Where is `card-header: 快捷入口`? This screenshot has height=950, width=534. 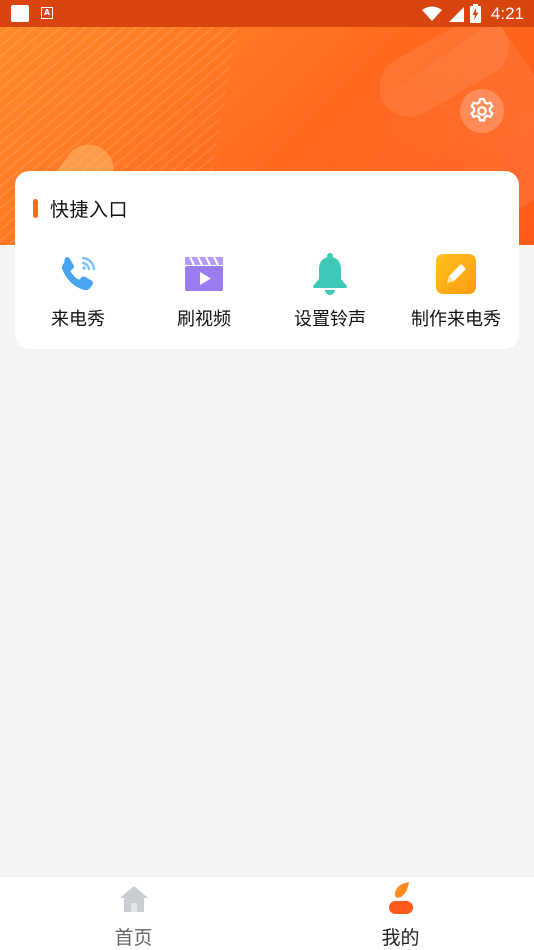 card-header: 快捷入口 is located at coordinates (80, 208).